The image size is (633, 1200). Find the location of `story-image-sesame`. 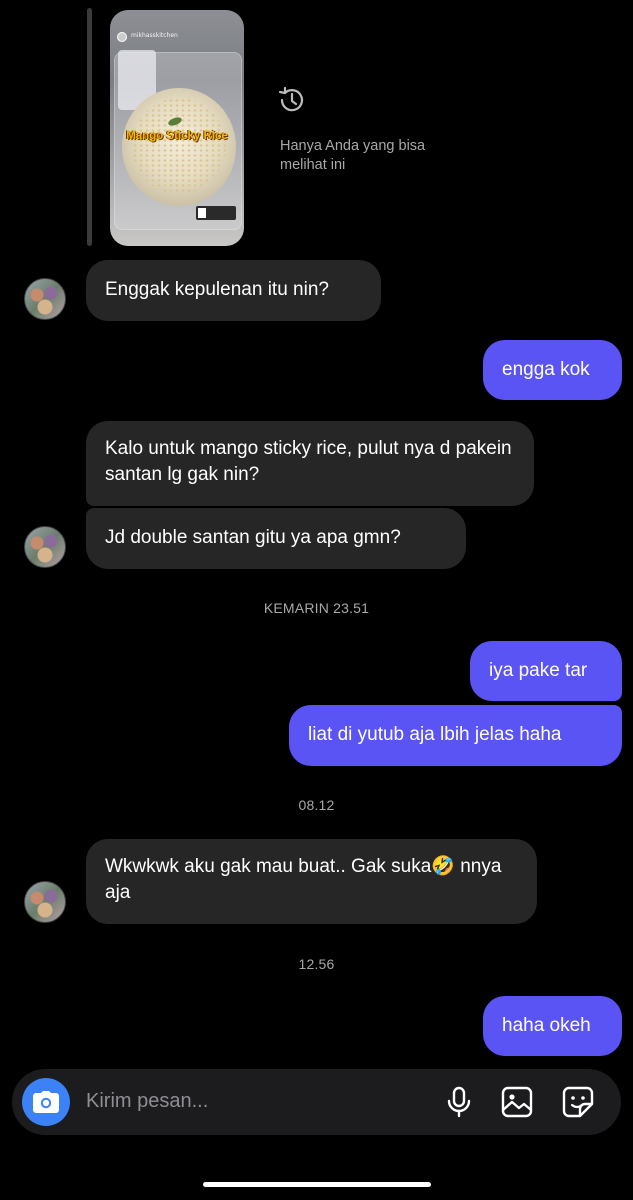

story-image-sesame is located at coordinates (179, 146).